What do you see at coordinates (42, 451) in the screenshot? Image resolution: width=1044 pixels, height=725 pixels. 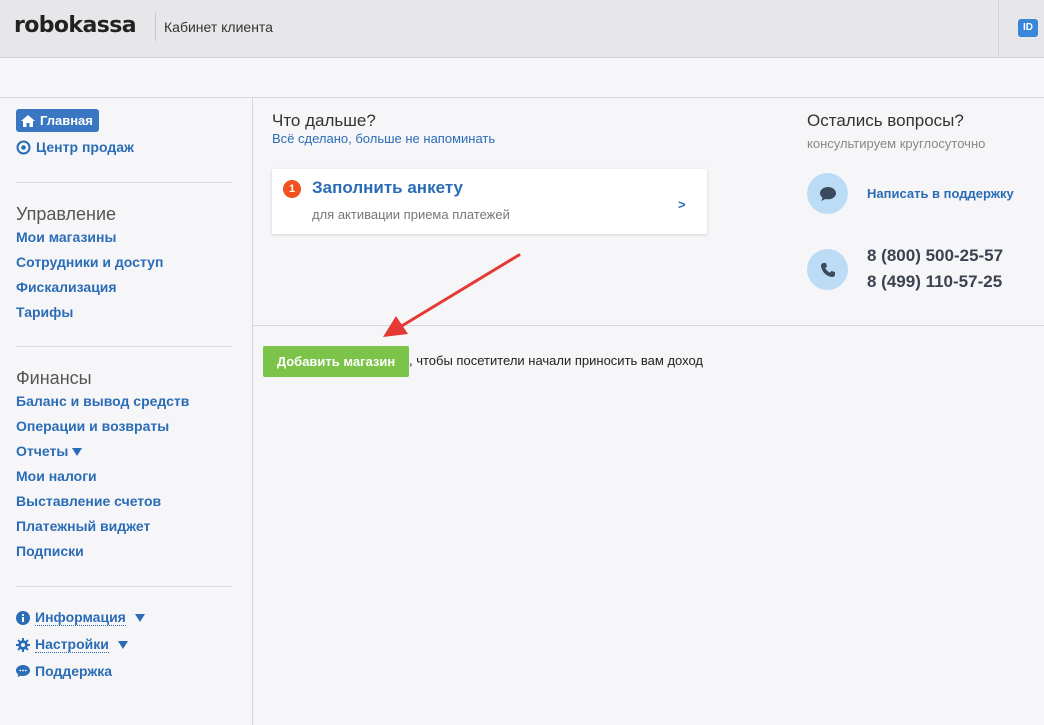 I see `sidebar-item-reports-label: Отчеты` at bounding box center [42, 451].